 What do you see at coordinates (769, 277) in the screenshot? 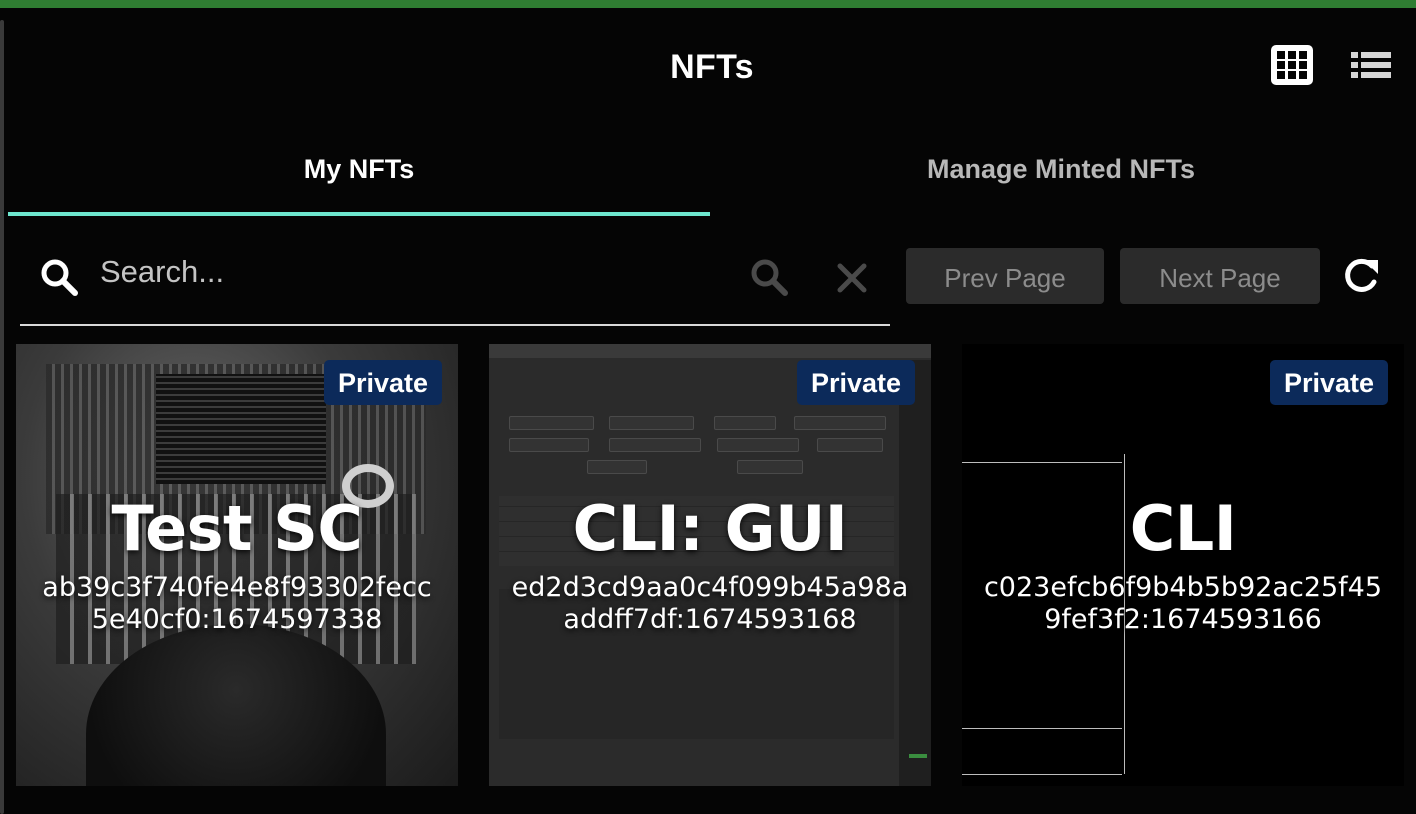
I see `search-submit-icon` at bounding box center [769, 277].